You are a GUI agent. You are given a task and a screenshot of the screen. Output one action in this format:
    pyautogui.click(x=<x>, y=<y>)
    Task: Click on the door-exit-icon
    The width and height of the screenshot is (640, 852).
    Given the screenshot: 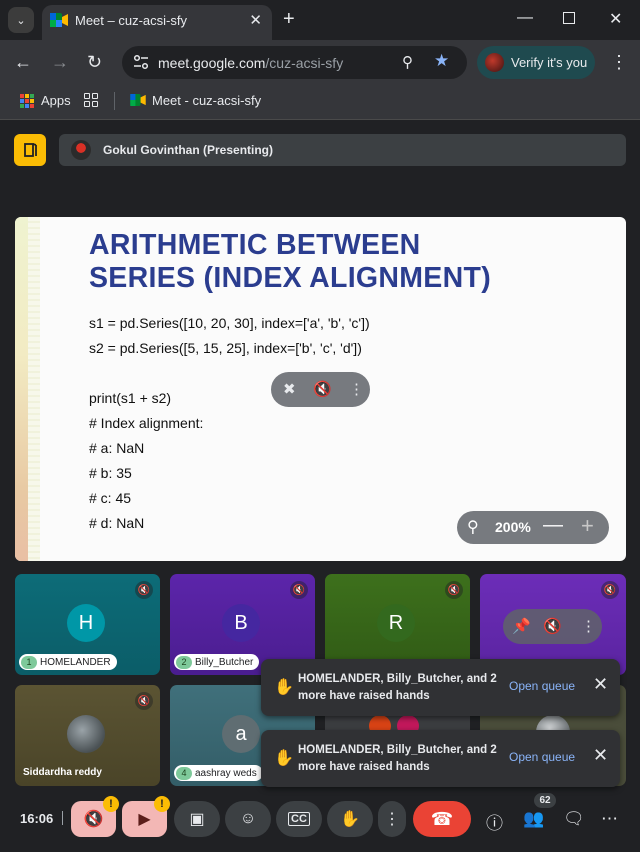 What is the action you would take?
    pyautogui.click(x=30, y=150)
    